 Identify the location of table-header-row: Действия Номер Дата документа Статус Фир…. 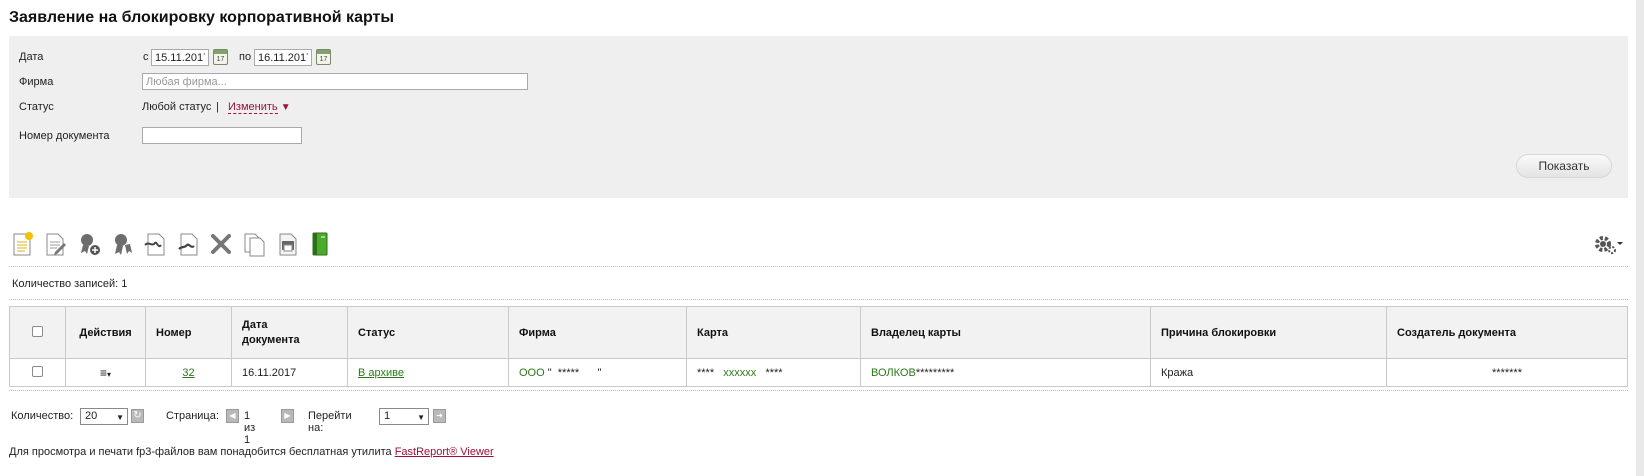
(818, 332).